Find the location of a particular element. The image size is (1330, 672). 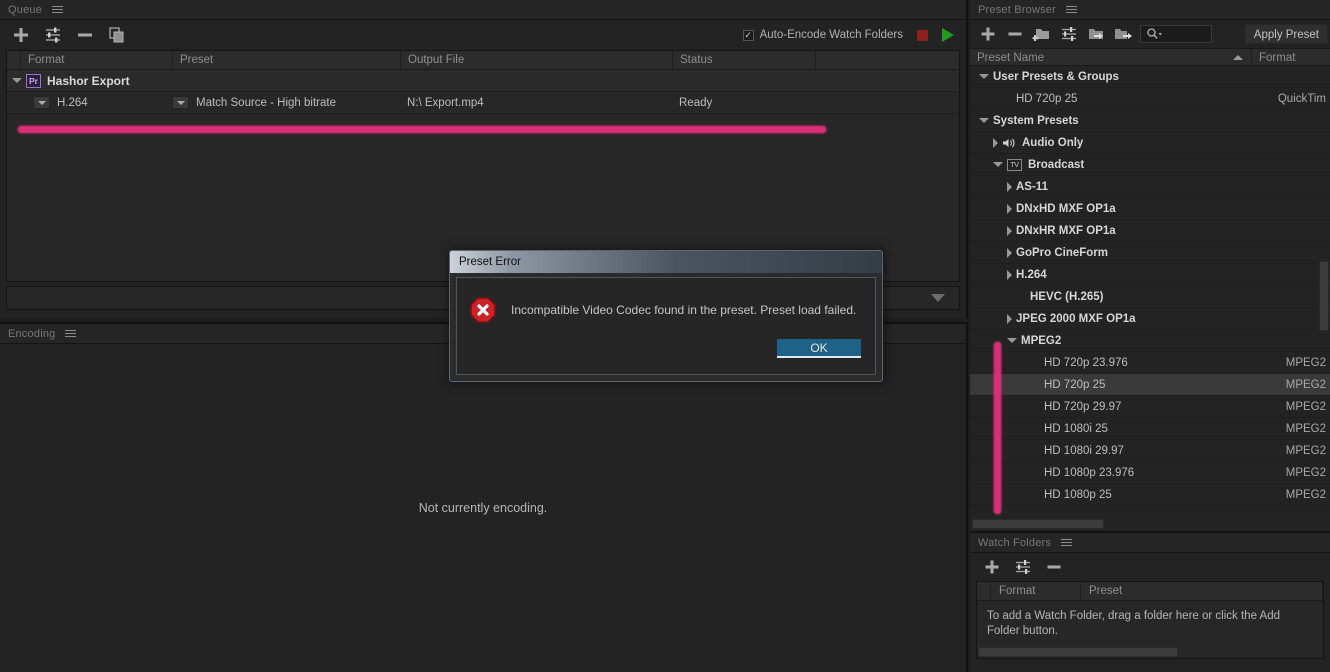

queue-col-extra is located at coordinates (887, 60).